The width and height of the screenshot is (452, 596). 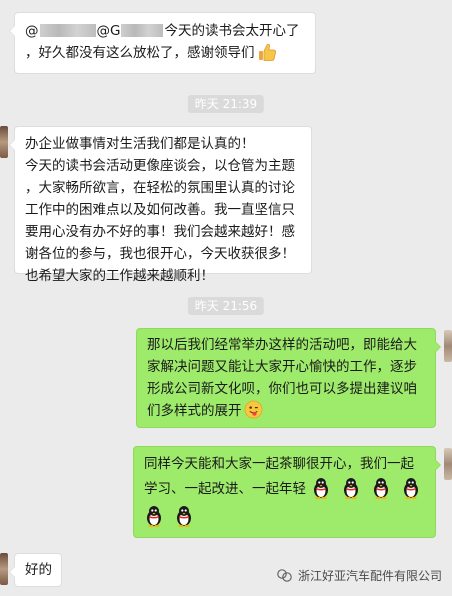 I want to click on mention-at: @, so click(x=32, y=31).